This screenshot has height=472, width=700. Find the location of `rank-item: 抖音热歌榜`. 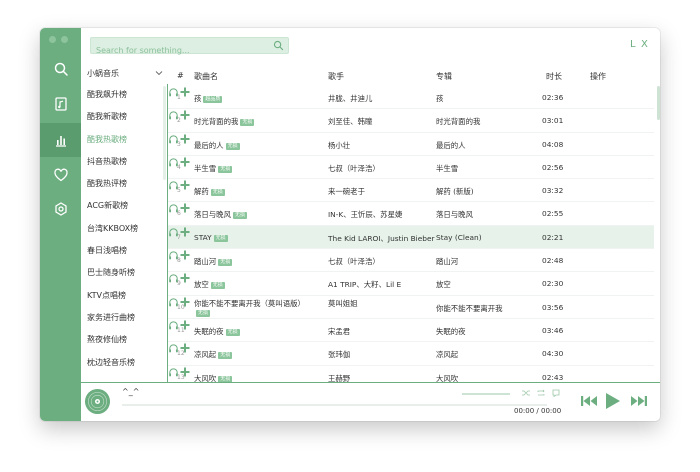

rank-item: 抖音热歌榜 is located at coordinates (124, 162).